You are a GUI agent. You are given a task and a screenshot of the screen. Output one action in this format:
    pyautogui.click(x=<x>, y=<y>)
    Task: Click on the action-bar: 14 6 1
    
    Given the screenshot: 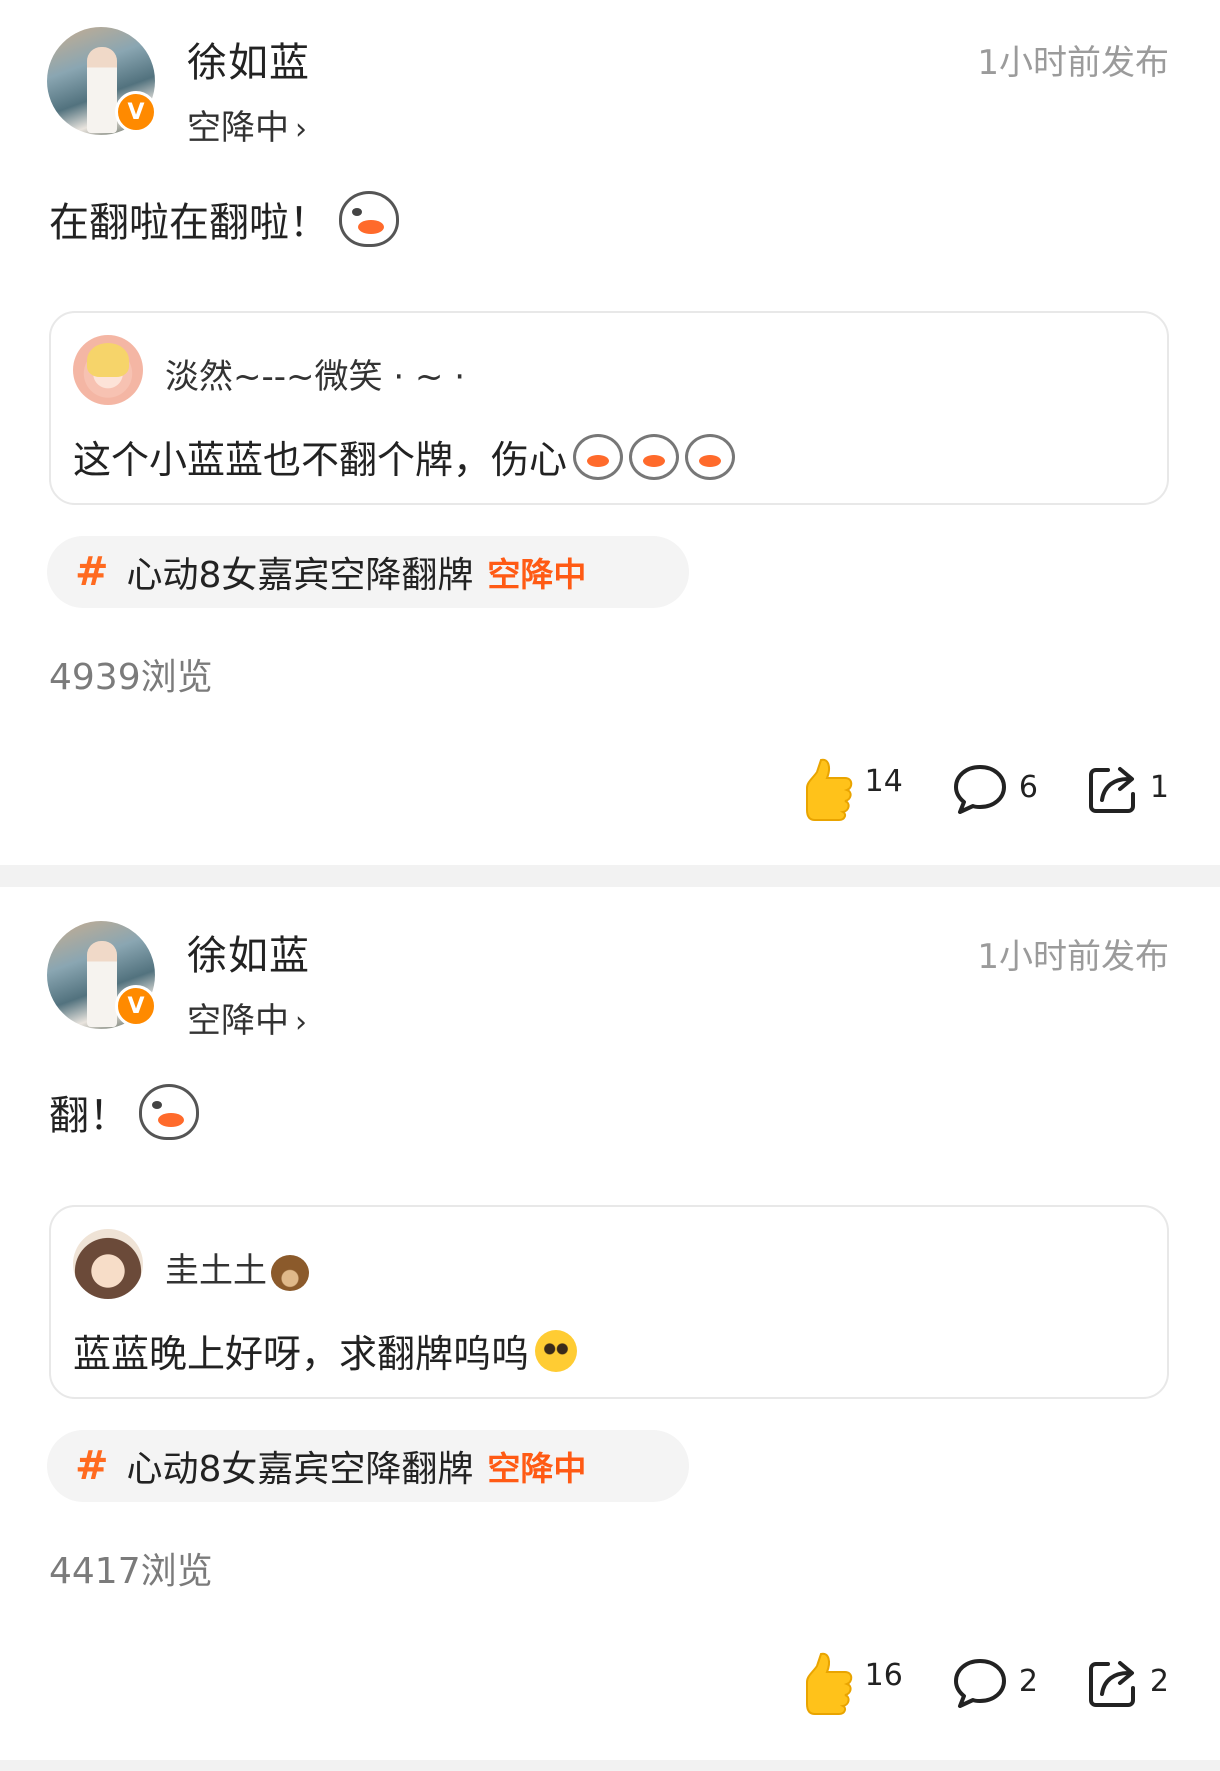 What is the action you would take?
    pyautogui.click(x=961, y=789)
    